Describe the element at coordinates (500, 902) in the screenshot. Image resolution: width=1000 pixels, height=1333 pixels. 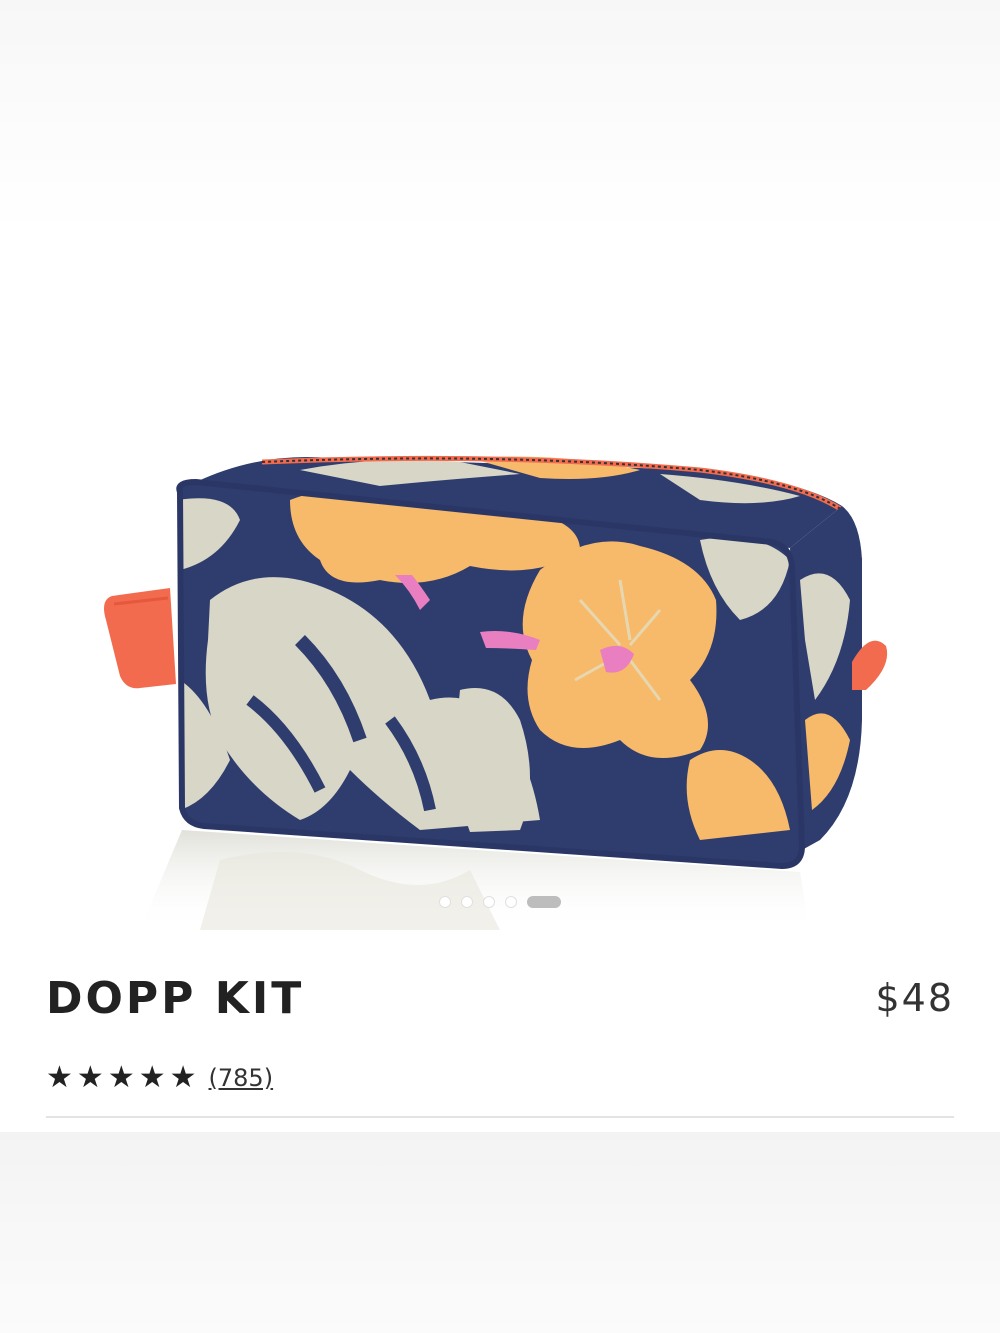
I see `carousel-dots` at that location.